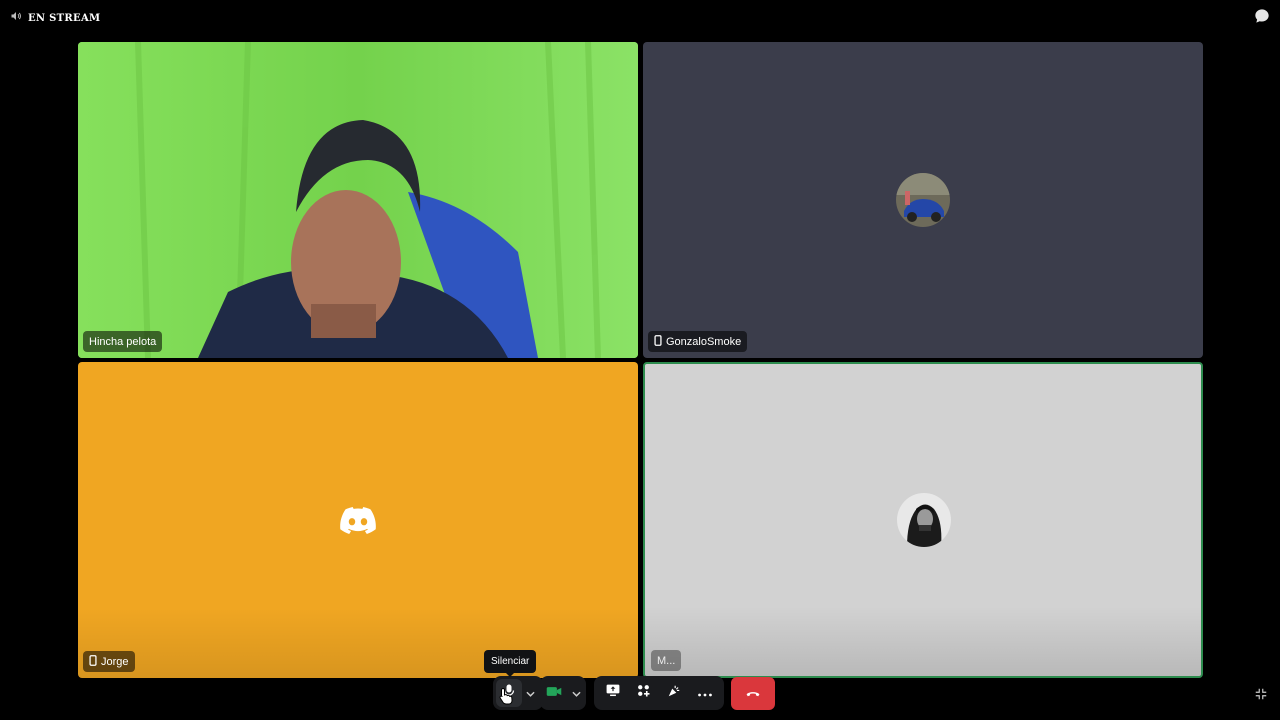 Image resolution: width=1280 pixels, height=720 pixels. I want to click on soundboard-icon, so click(674, 693).